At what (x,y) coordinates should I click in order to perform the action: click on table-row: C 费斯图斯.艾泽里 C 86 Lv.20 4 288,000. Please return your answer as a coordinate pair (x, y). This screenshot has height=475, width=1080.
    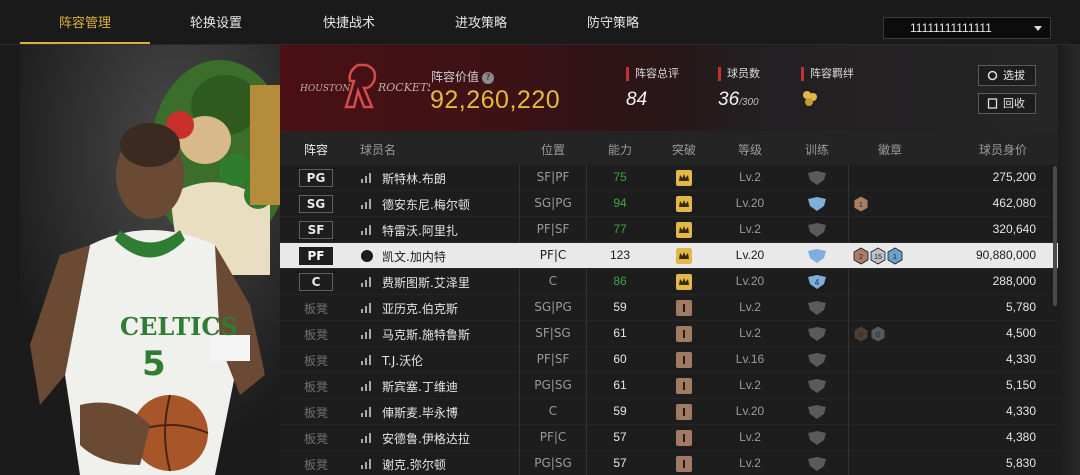
    Looking at the image, I should click on (669, 282).